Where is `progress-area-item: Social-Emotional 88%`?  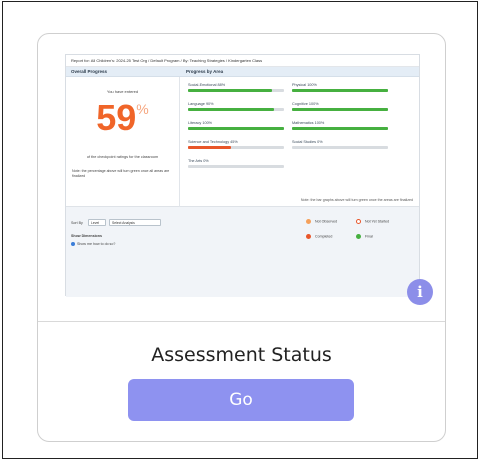 progress-area-item: Social-Emotional 88% is located at coordinates (236, 90).